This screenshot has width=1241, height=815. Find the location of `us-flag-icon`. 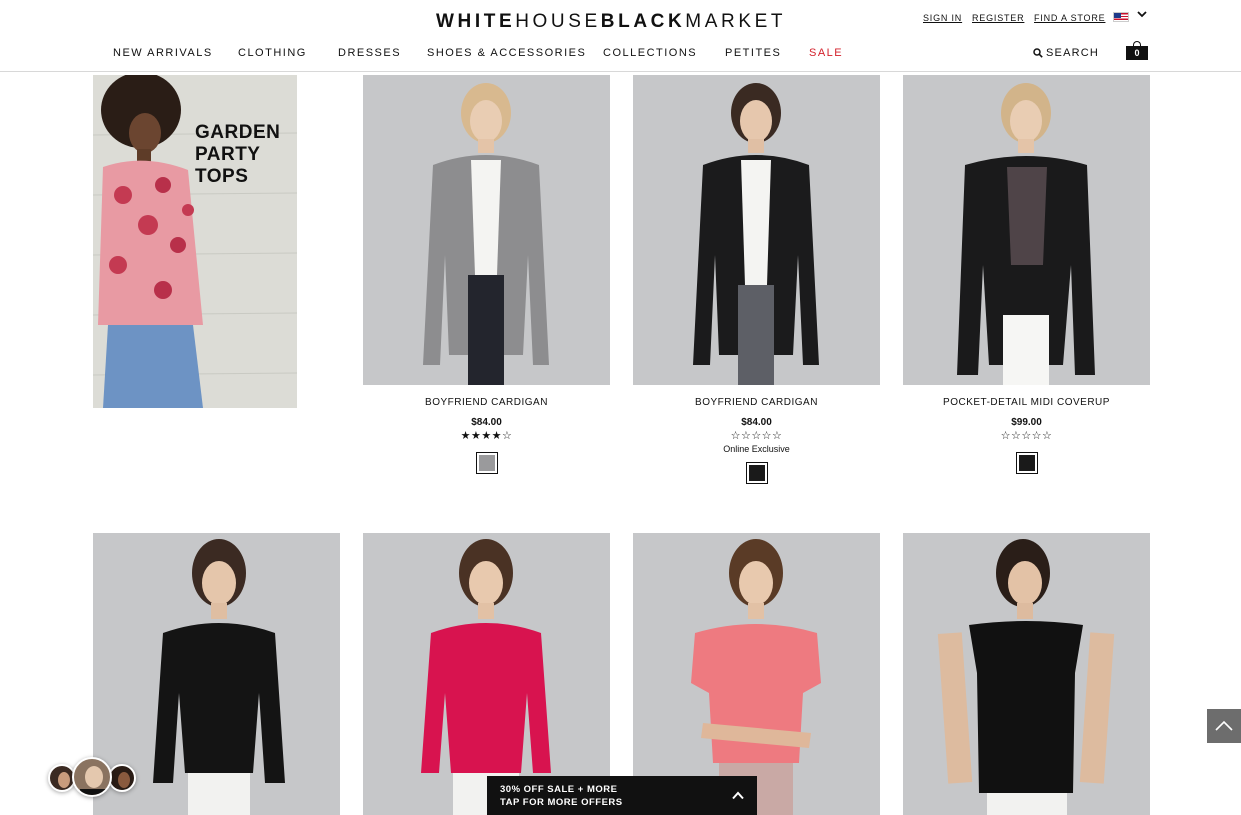

us-flag-icon is located at coordinates (1121, 17).